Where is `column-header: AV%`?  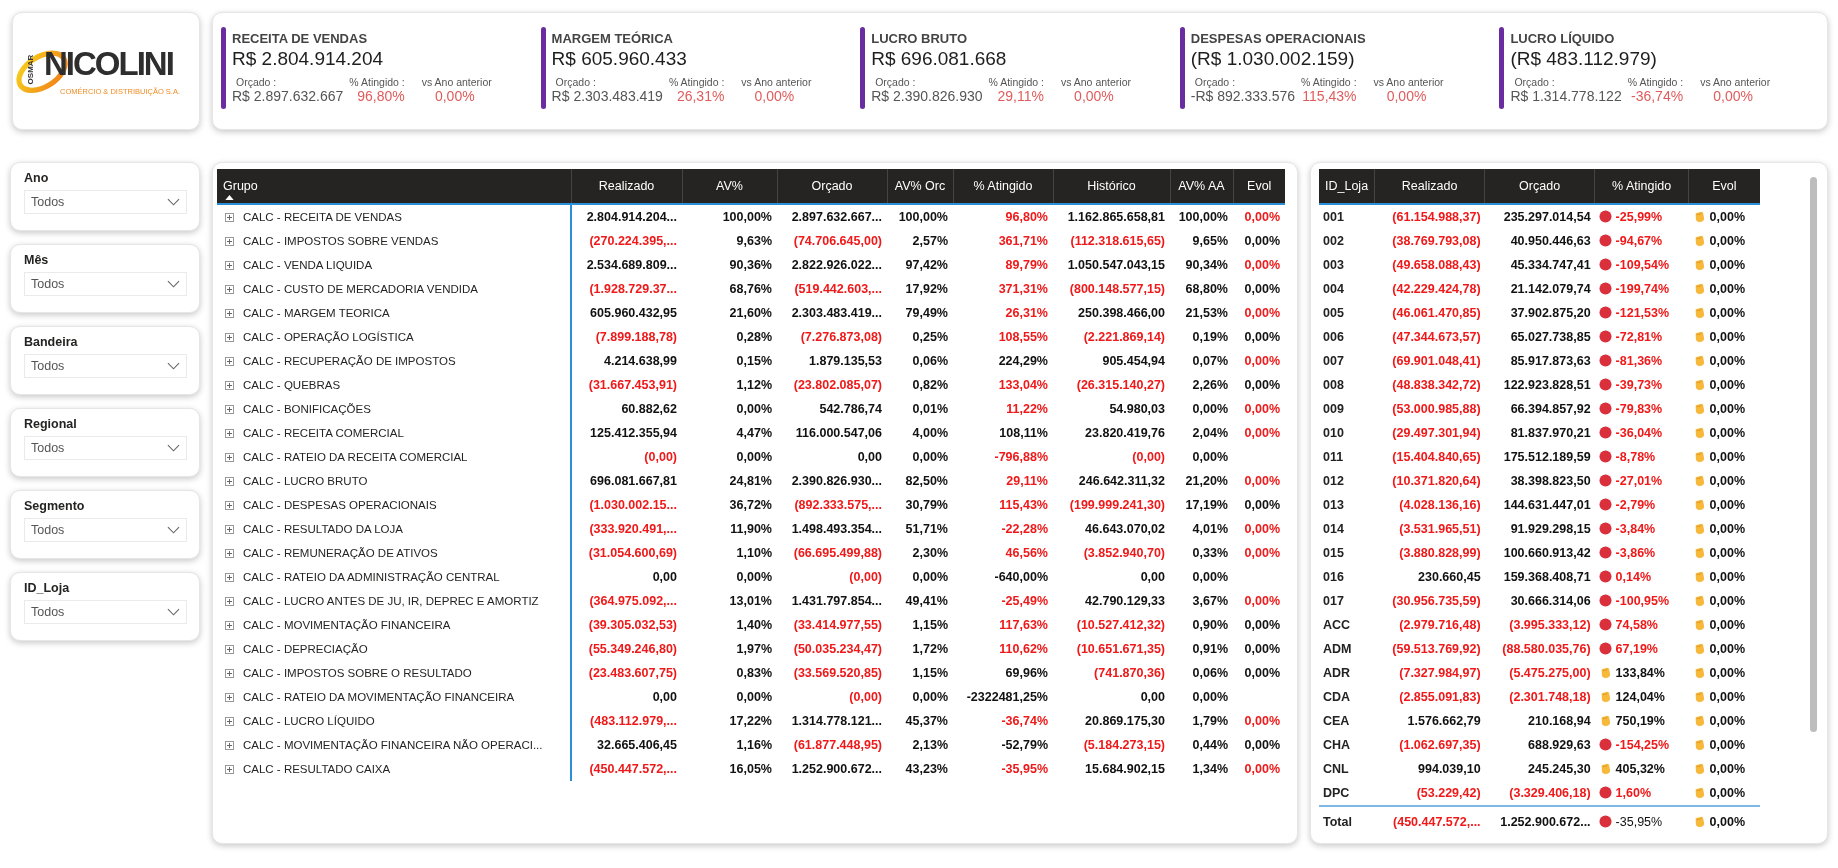
column-header: AV% is located at coordinates (729, 186).